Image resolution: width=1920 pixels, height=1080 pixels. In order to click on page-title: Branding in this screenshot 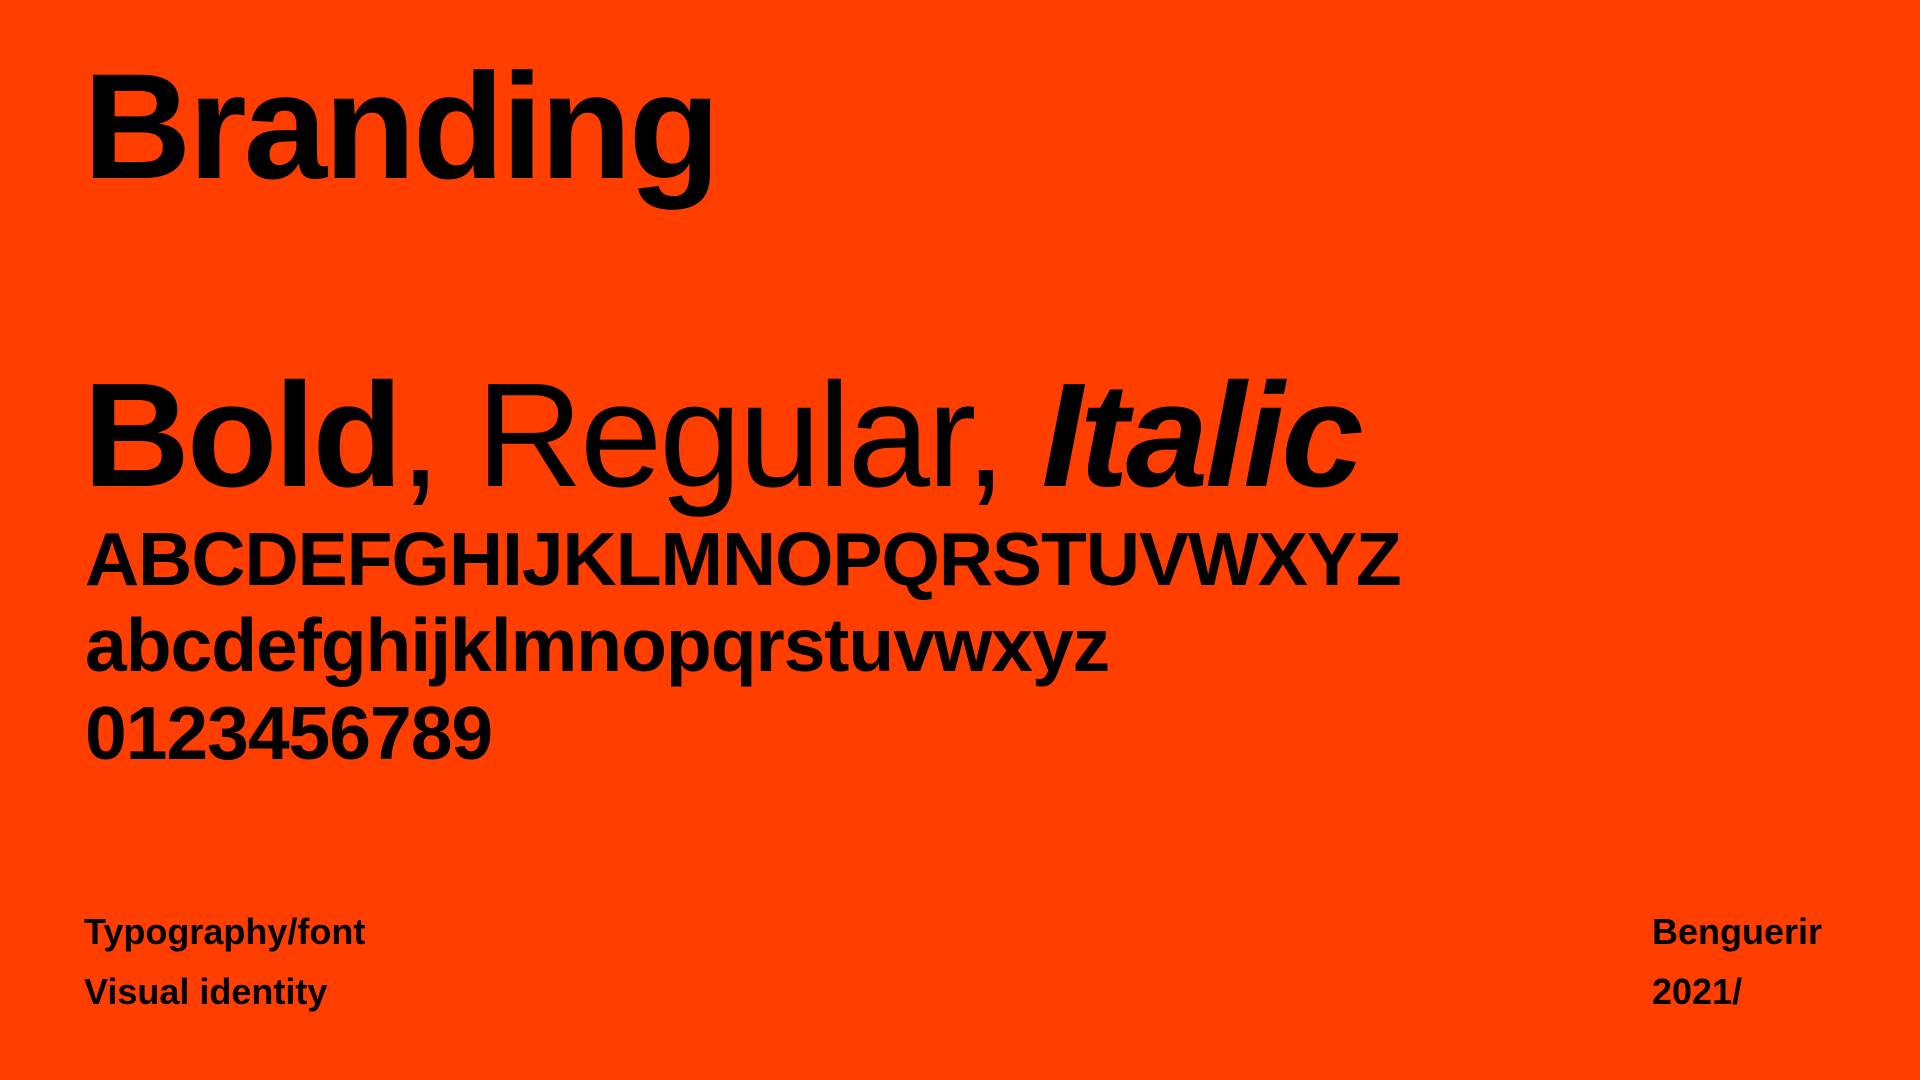, I will do `click(401, 126)`.